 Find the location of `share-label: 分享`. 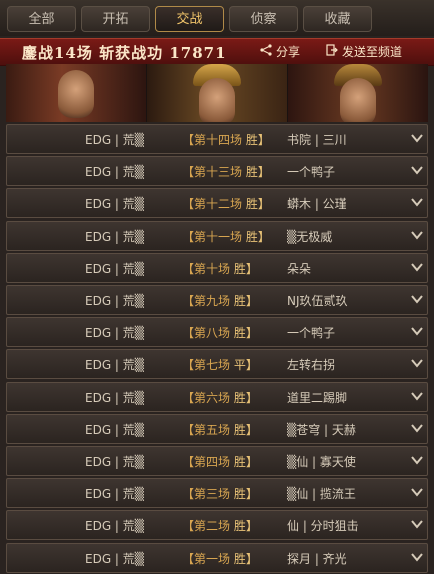

share-label: 分享 is located at coordinates (288, 52).